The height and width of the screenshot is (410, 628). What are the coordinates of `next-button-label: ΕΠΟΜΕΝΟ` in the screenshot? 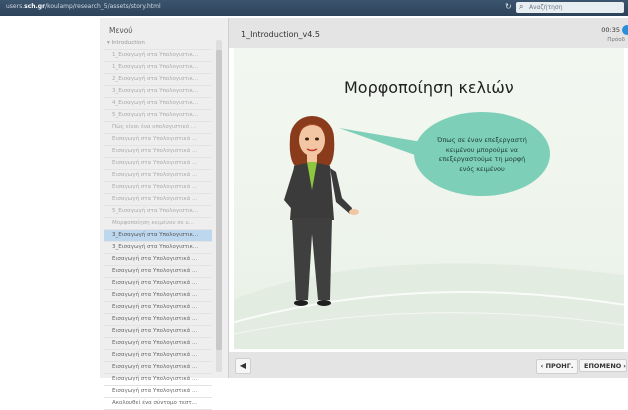 It's located at (603, 366).